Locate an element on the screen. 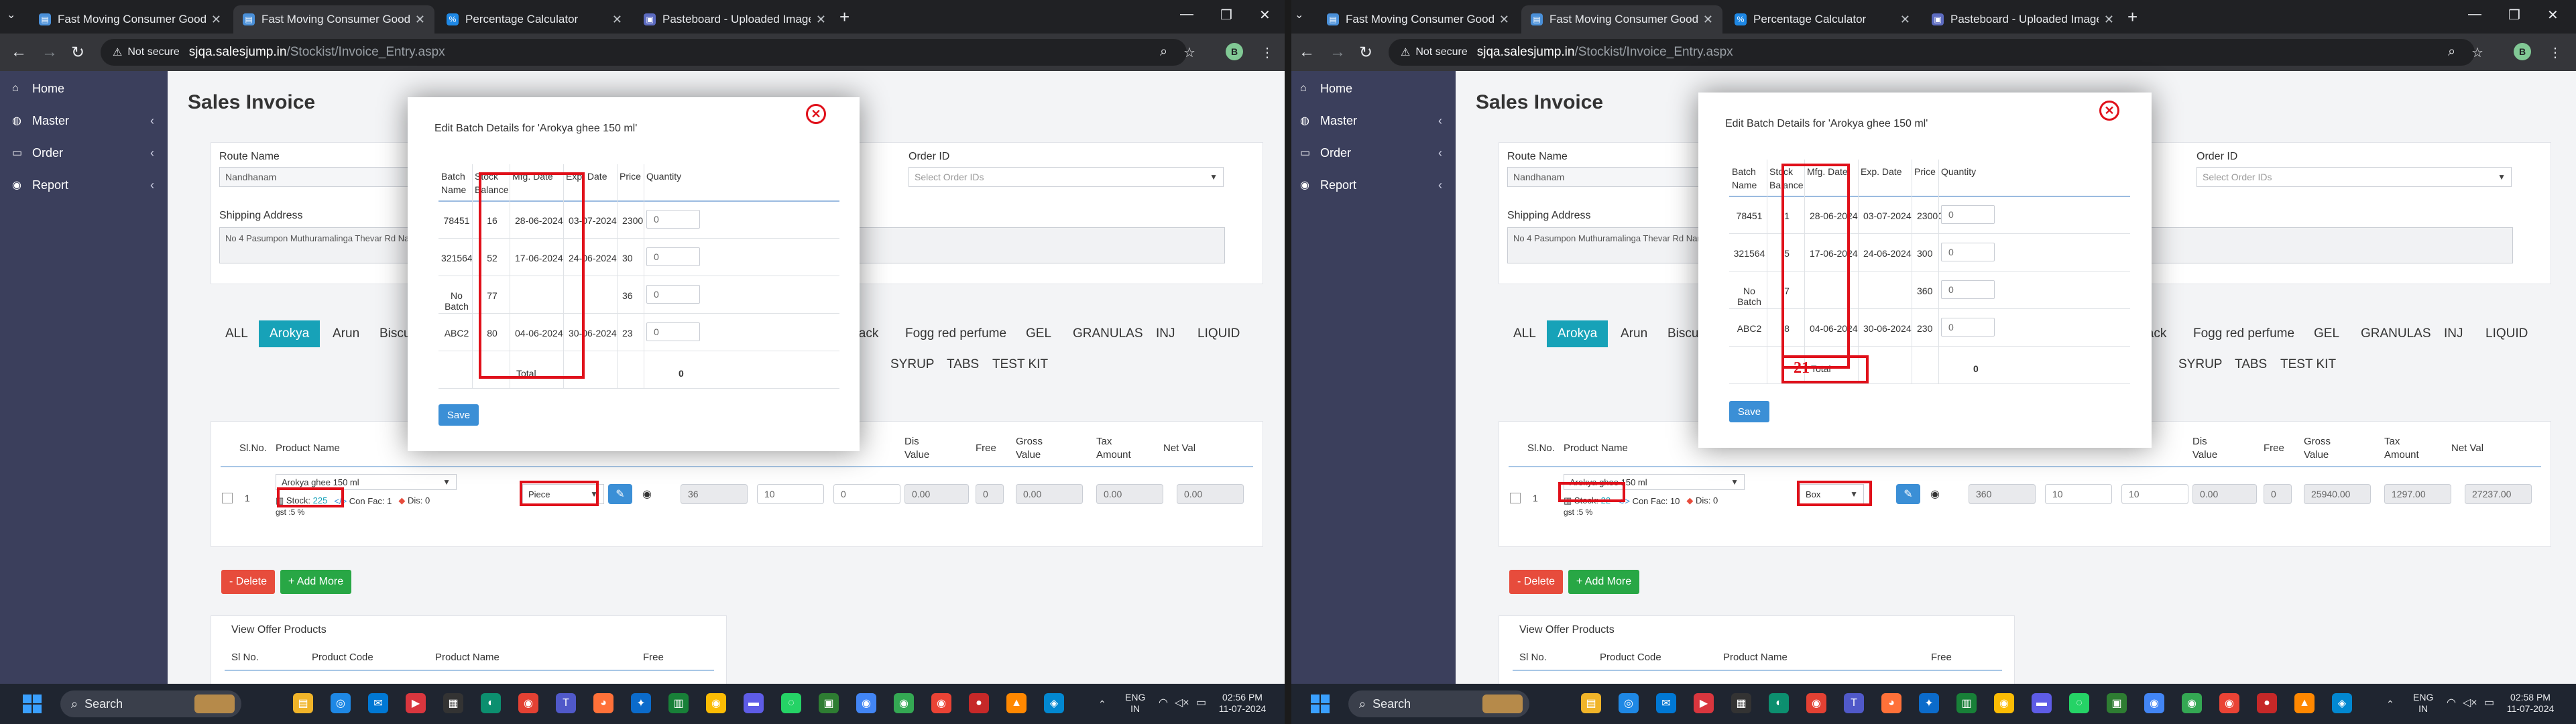 The height and width of the screenshot is (724, 2576). free-qty-field: 0 is located at coordinates (866, 494).